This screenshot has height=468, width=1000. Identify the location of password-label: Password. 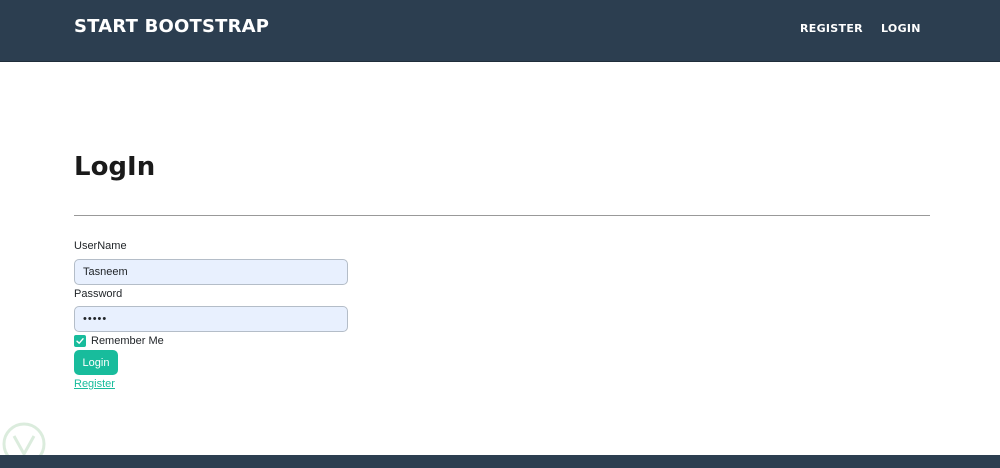
(98, 294).